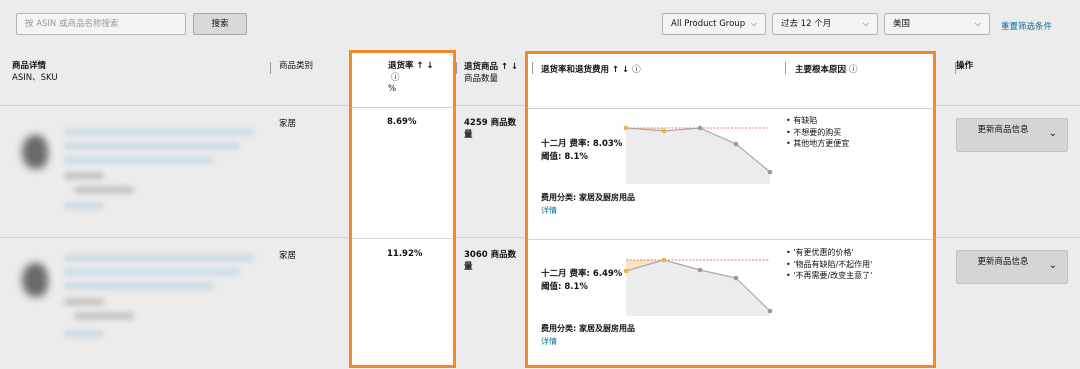  What do you see at coordinates (490, 261) in the screenshot?
I see `return-qty-value: 3060 商品数量` at bounding box center [490, 261].